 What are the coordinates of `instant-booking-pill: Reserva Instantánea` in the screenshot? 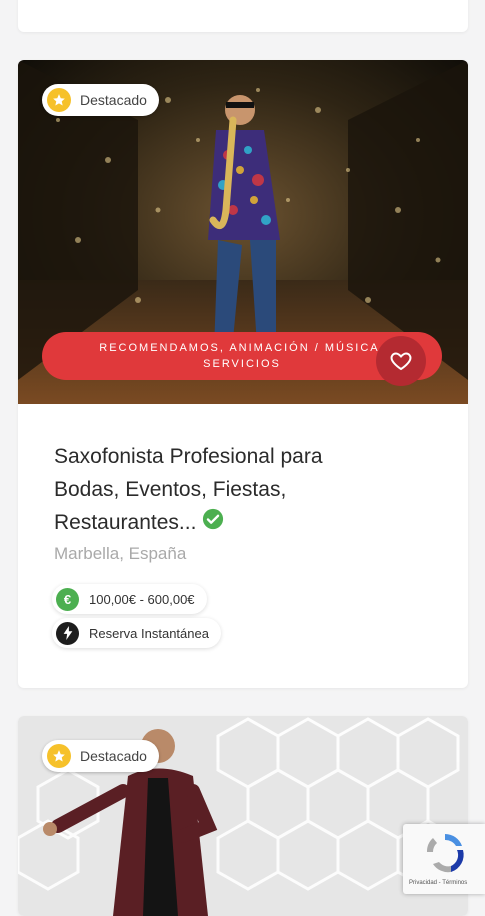 It's located at (136, 633).